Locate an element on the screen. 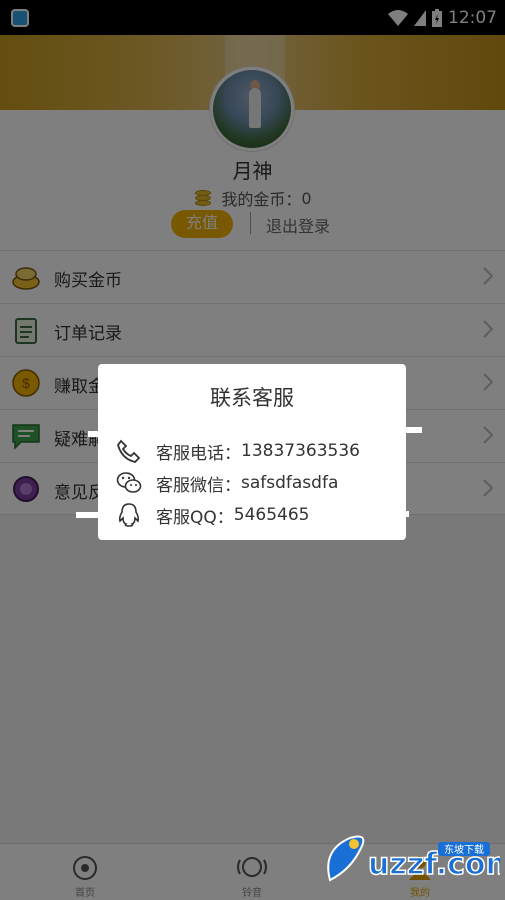  site-watermark: uzzf.com 东坡下载 is located at coordinates (412, 860).